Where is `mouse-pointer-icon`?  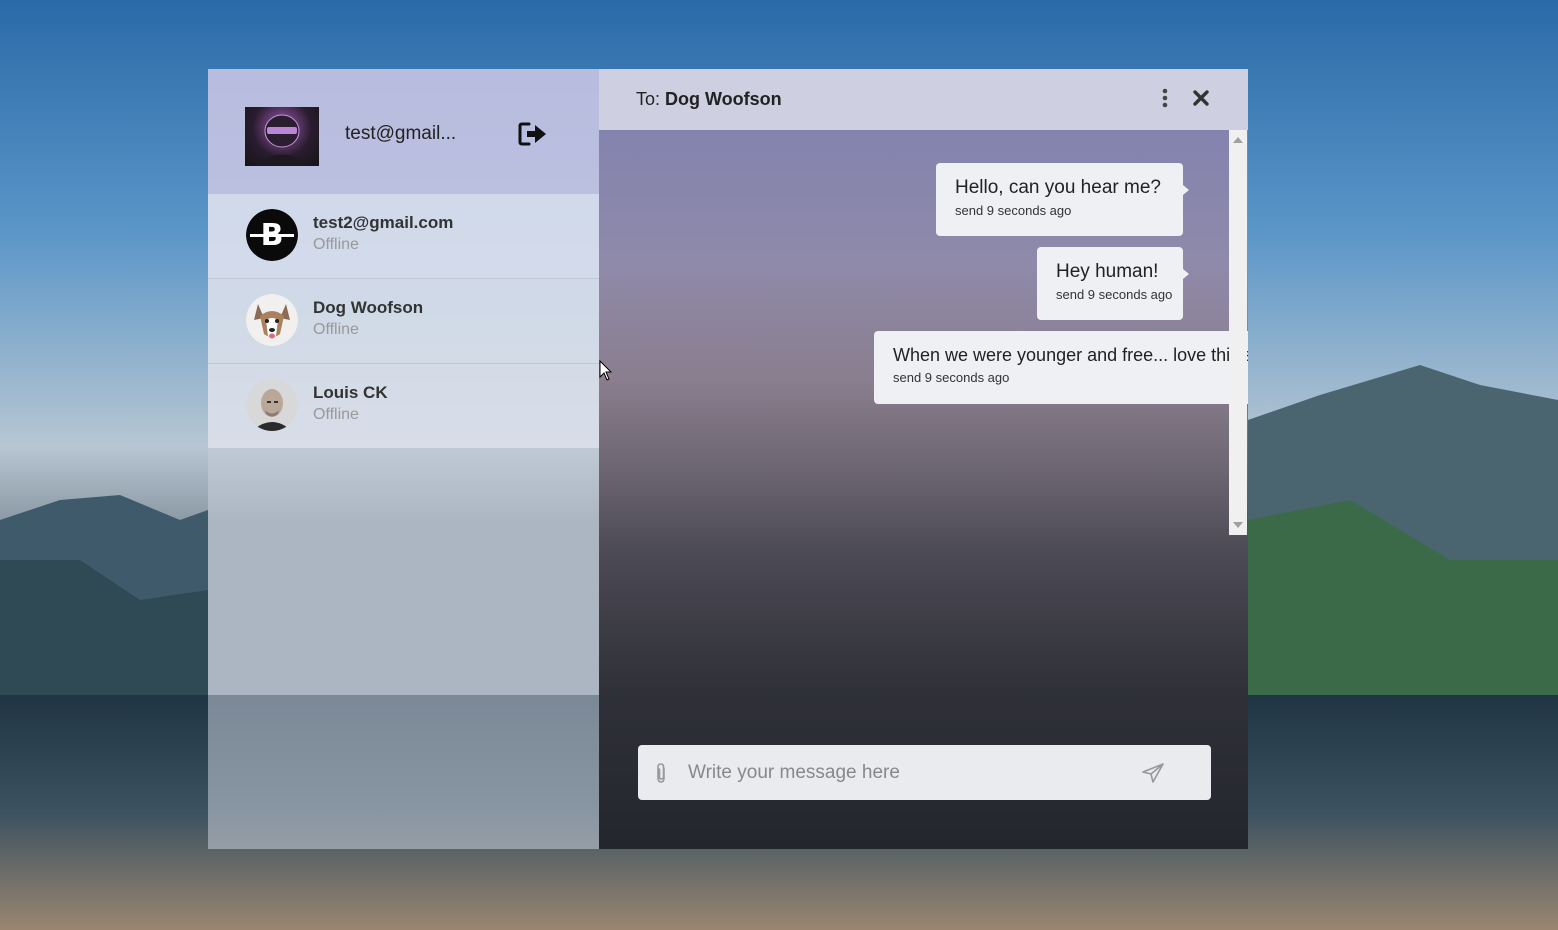 mouse-pointer-icon is located at coordinates (606, 370).